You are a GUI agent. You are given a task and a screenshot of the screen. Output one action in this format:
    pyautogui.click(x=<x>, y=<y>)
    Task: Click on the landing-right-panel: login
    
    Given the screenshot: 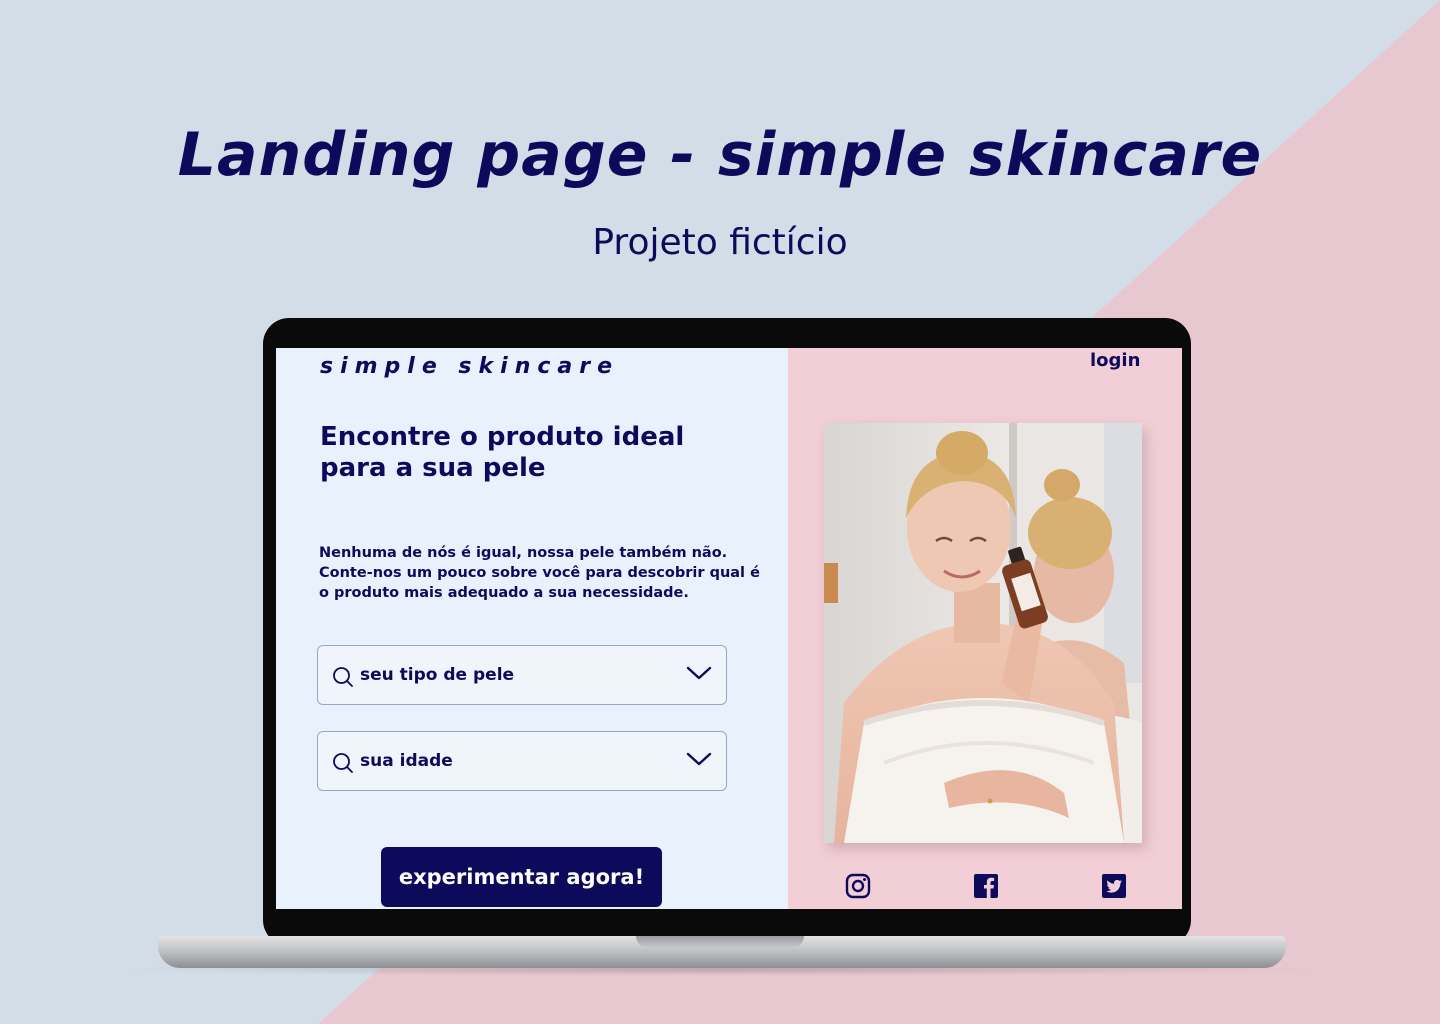 What is the action you would take?
    pyautogui.click(x=985, y=628)
    